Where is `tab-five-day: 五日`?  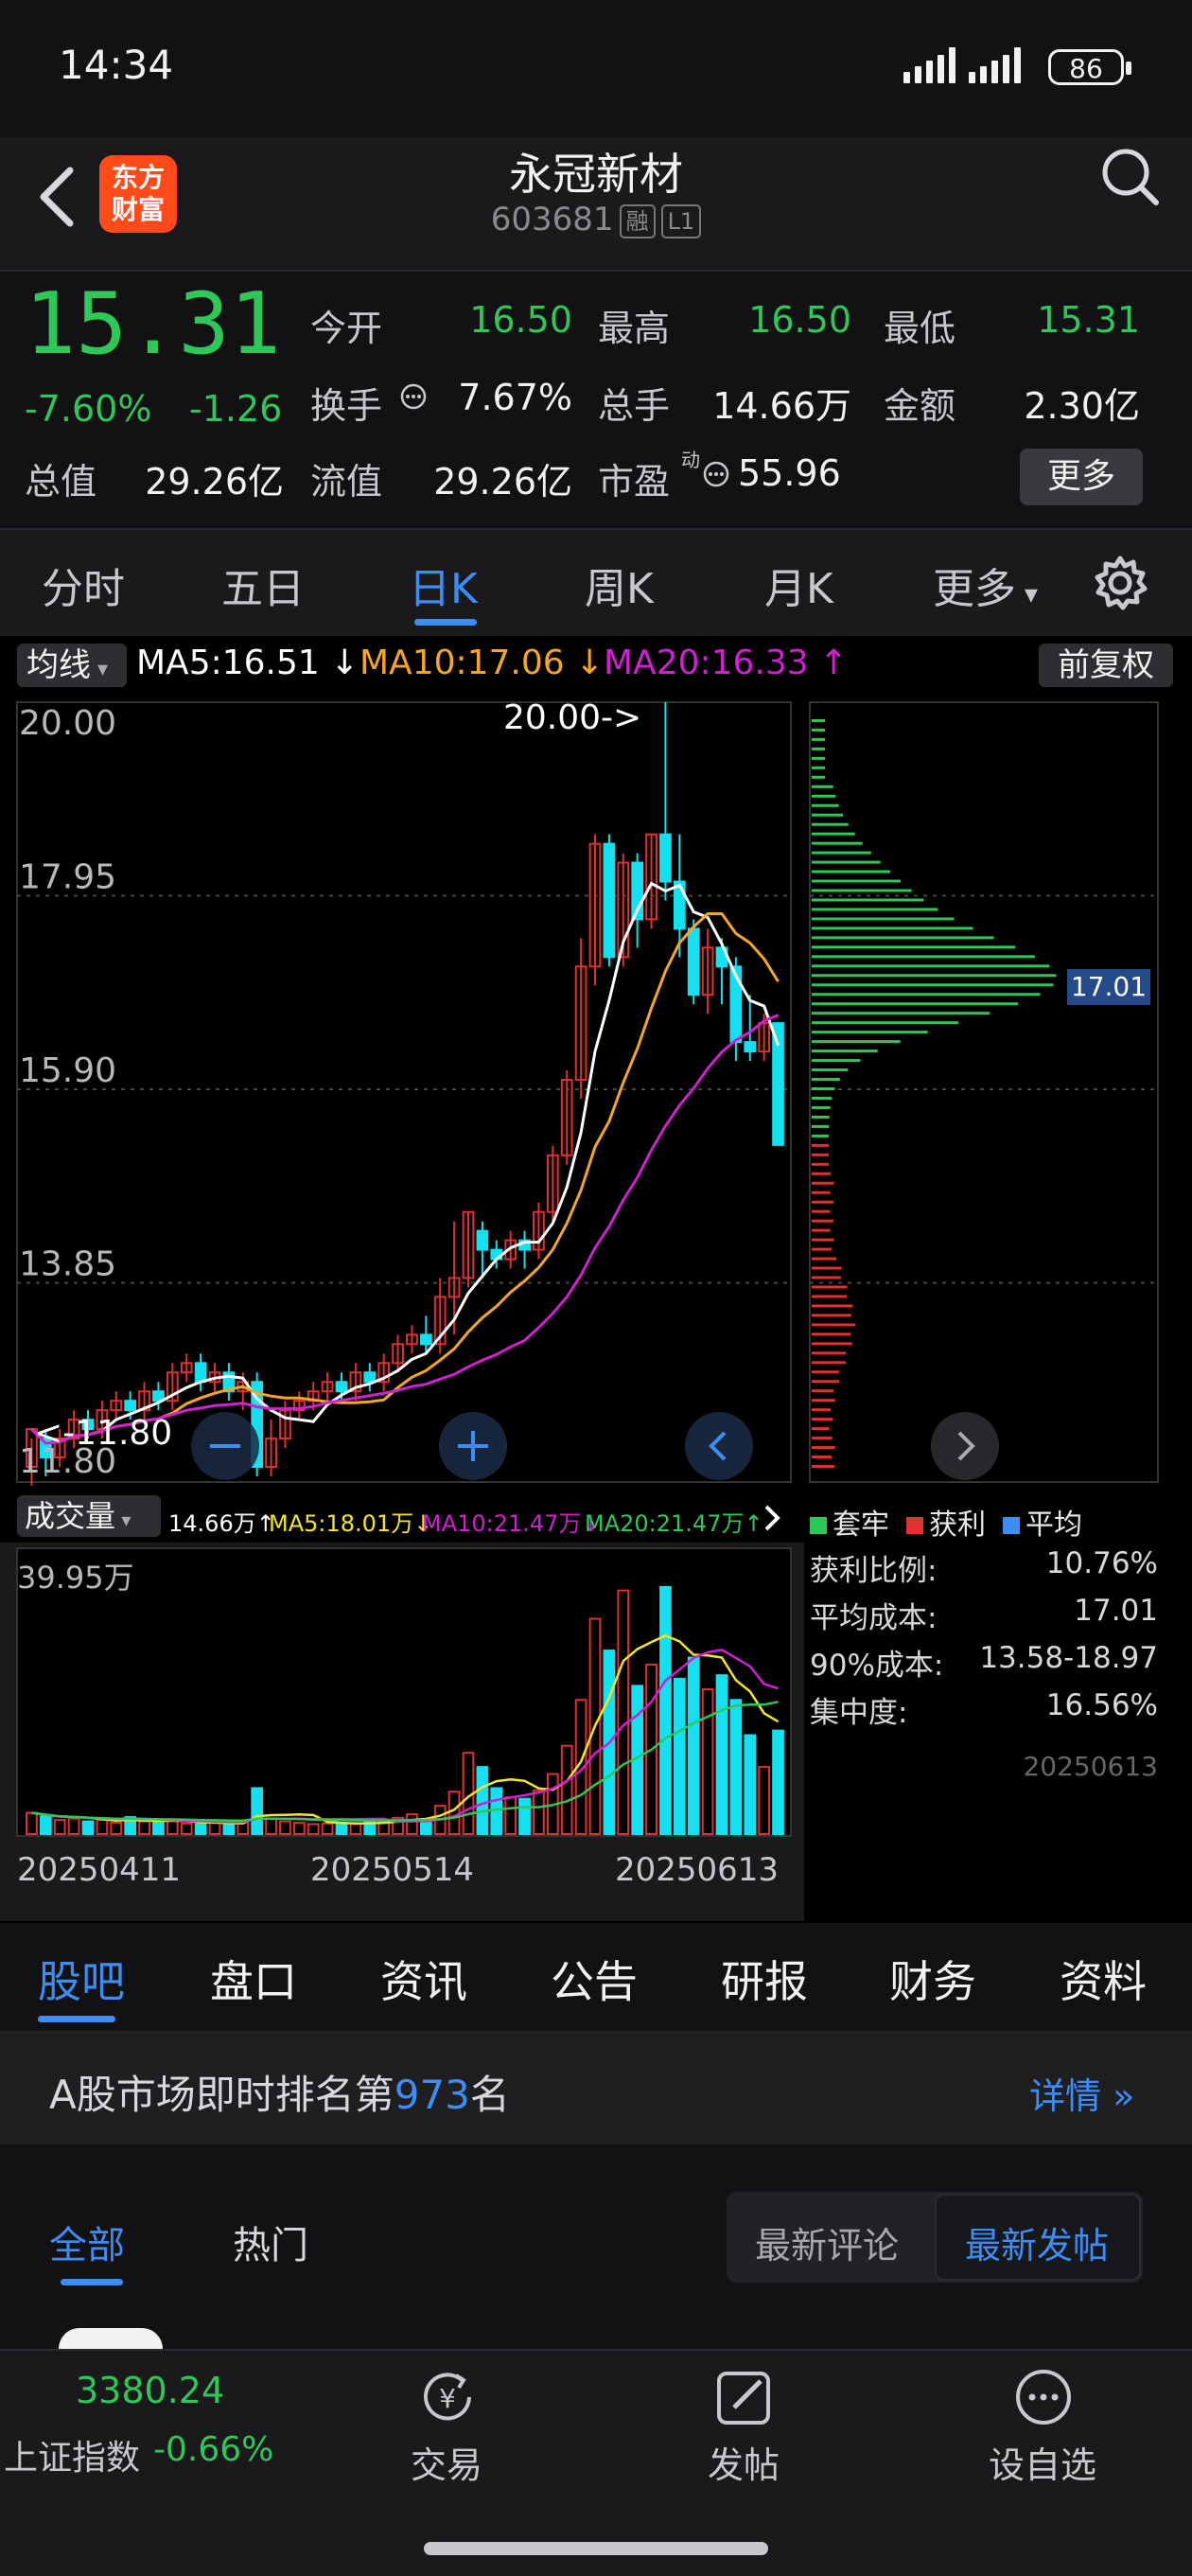 tab-five-day: 五日 is located at coordinates (263, 585).